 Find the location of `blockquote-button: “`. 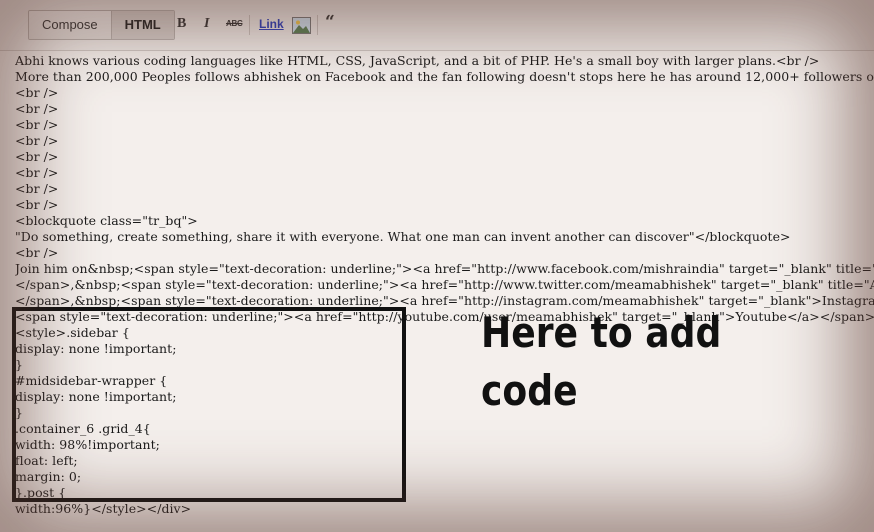

blockquote-button: “ is located at coordinates (330, 22).